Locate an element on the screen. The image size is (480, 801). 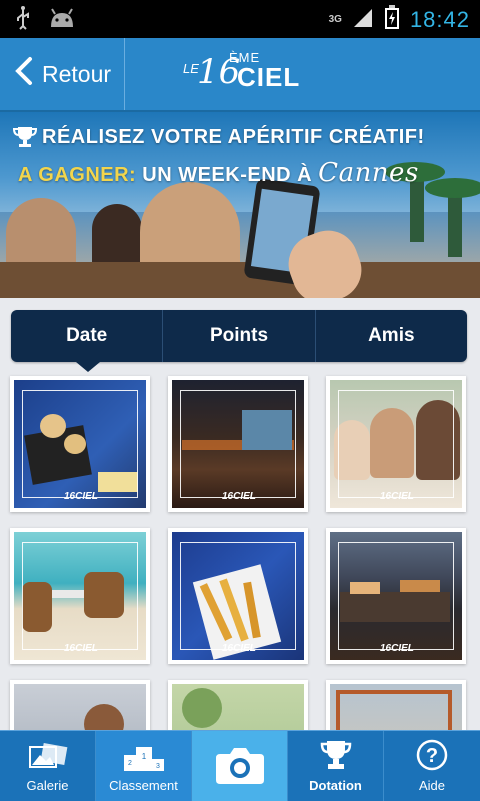
nav-galerie: Galerie is located at coordinates (48, 766).